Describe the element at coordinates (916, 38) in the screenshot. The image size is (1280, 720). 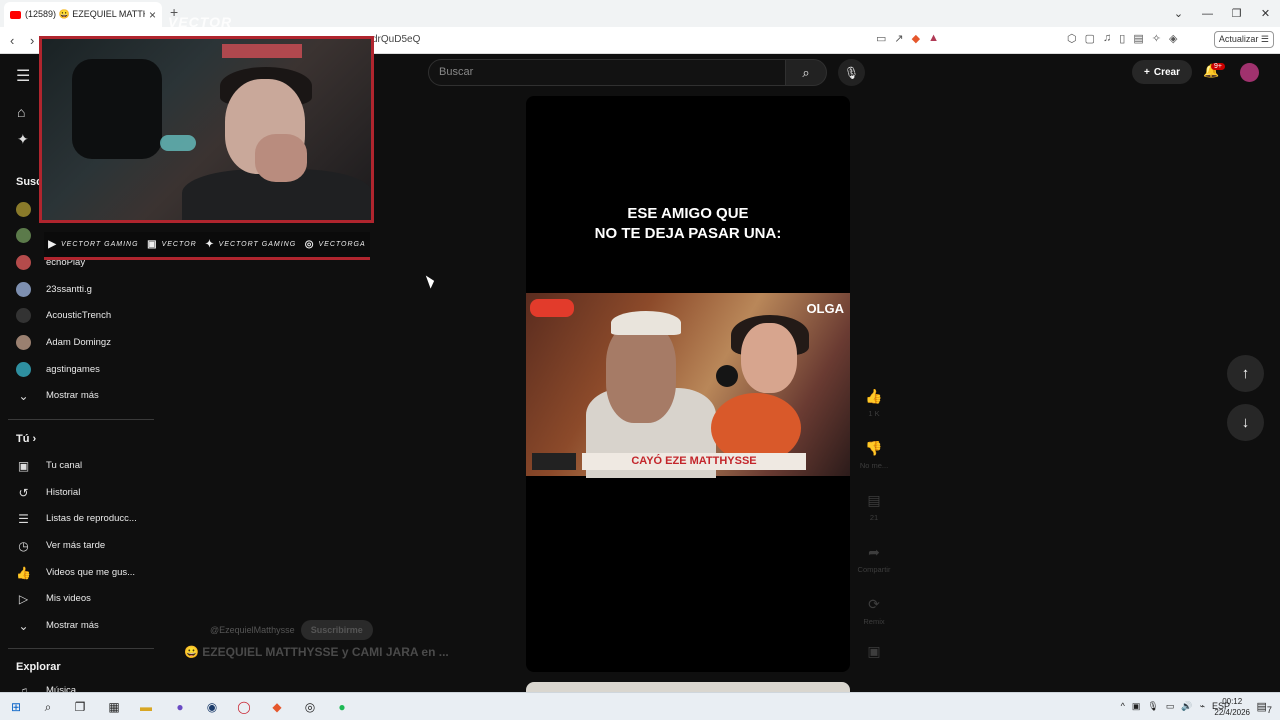
I see `brave-shield-icon: ◆` at that location.